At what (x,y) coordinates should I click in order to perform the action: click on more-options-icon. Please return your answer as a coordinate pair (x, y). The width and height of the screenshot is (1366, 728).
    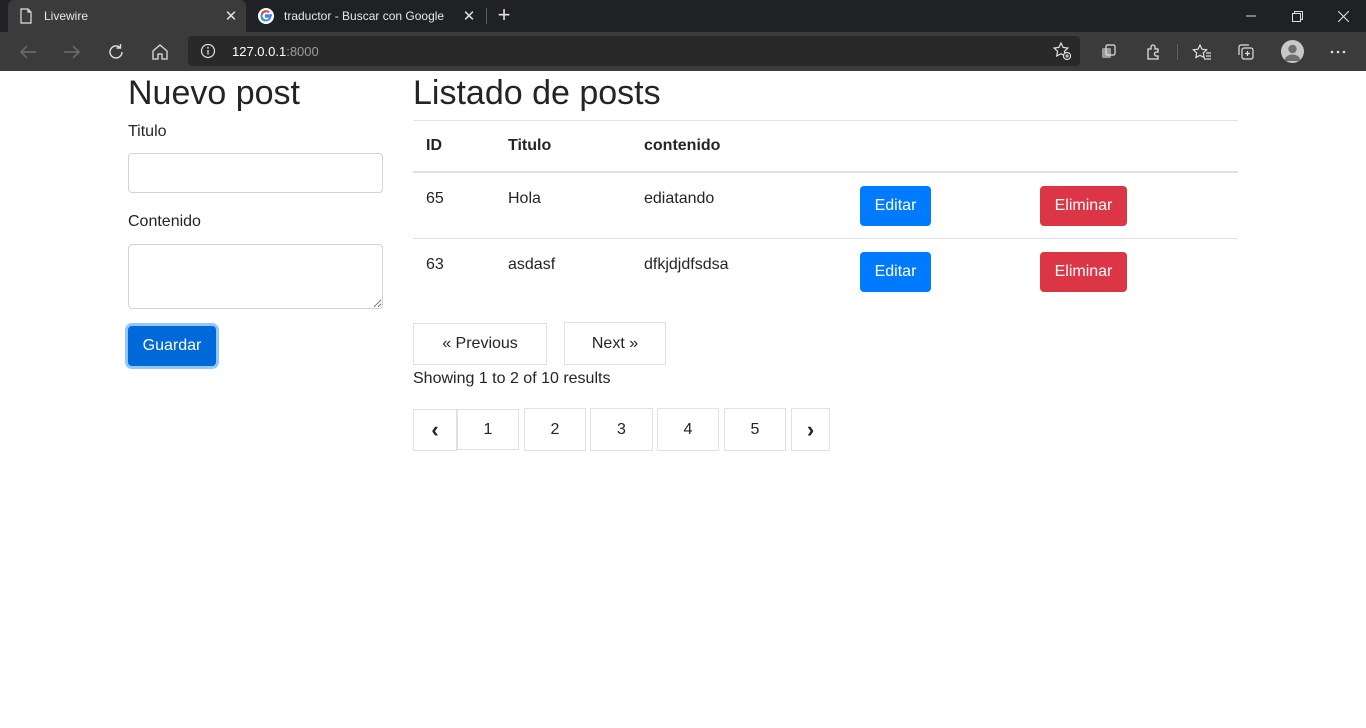
    Looking at the image, I should click on (1338, 52).